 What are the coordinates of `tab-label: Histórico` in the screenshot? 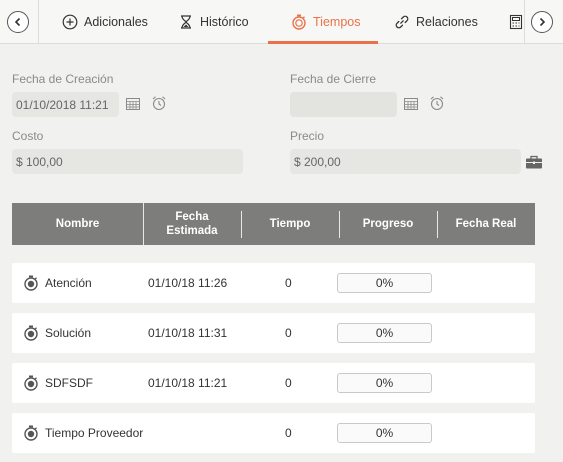 It's located at (224, 22).